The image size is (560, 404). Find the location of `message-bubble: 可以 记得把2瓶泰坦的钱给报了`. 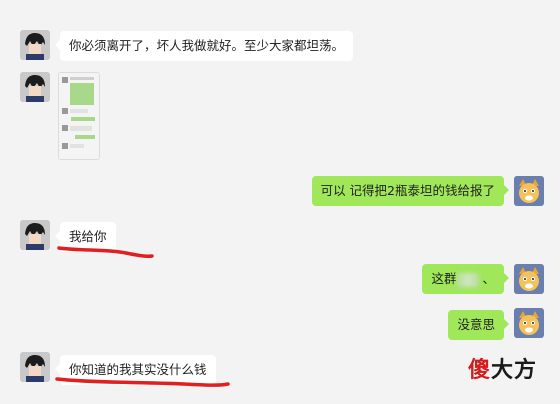

message-bubble: 可以 记得把2瓶泰坦的钱给报了 is located at coordinates (410, 191).